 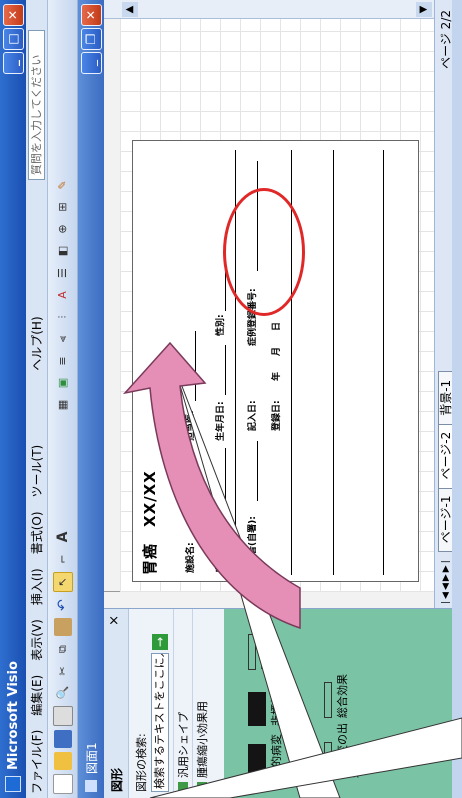 What do you see at coordinates (63, 537) in the screenshot?
I see `text-tool-icon: A` at bounding box center [63, 537].